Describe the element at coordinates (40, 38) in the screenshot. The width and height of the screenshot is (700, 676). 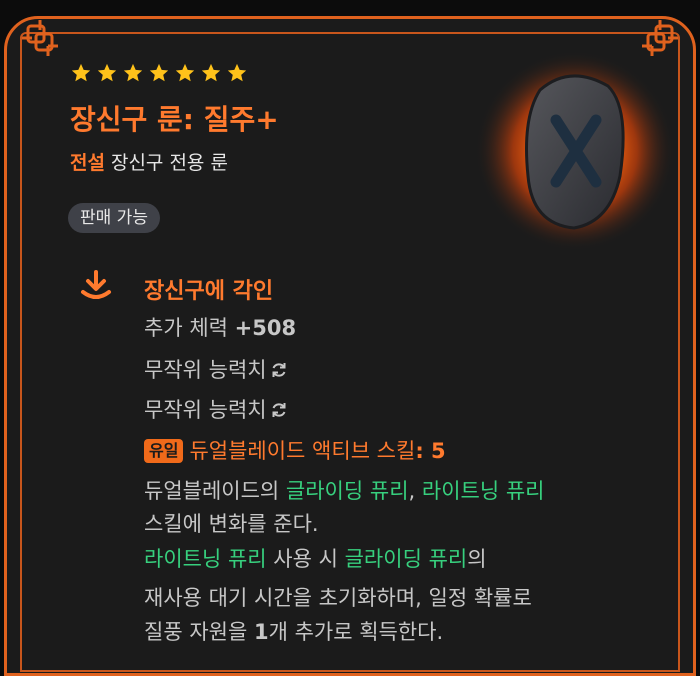
I see `corner-knot-ornament-left` at that location.